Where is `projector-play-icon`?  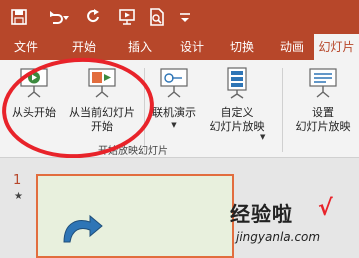 projector-play-icon is located at coordinates (34, 83).